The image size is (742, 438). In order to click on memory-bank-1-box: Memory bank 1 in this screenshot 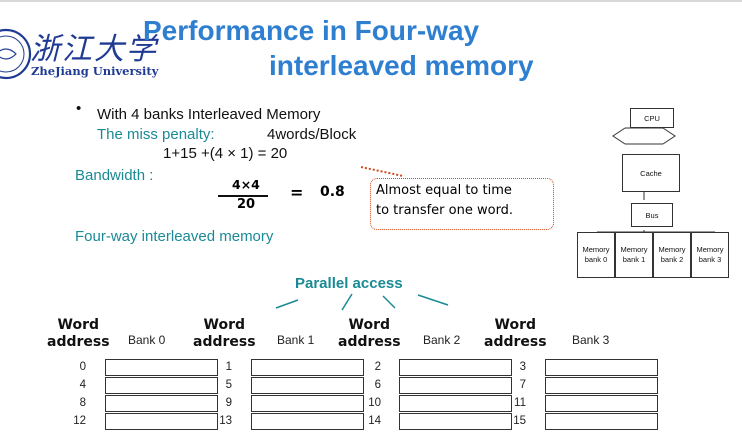, I will do `click(634, 255)`.